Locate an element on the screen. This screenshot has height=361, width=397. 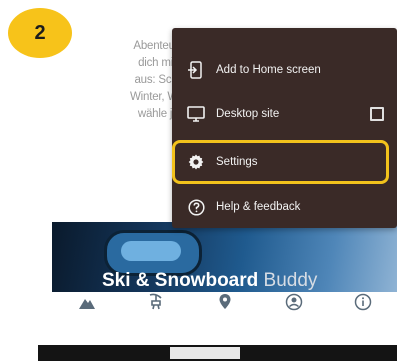
ski-lift-icon is located at coordinates (155, 301).